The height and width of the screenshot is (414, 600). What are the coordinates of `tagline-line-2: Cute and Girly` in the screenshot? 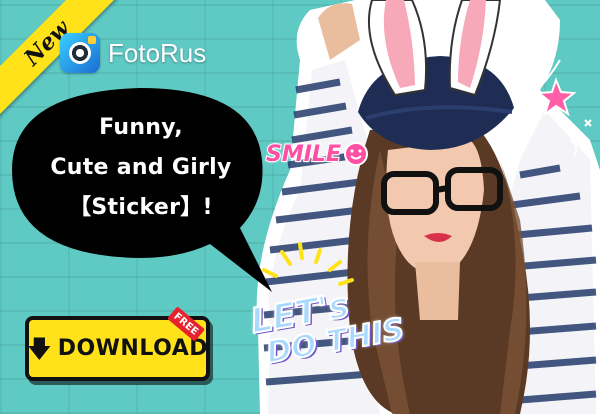 It's located at (141, 167).